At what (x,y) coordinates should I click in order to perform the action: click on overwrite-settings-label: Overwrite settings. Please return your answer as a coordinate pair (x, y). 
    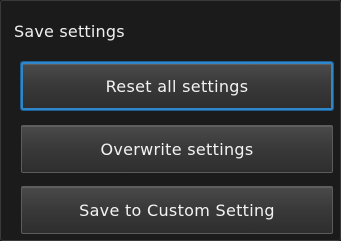
    Looking at the image, I should click on (177, 149).